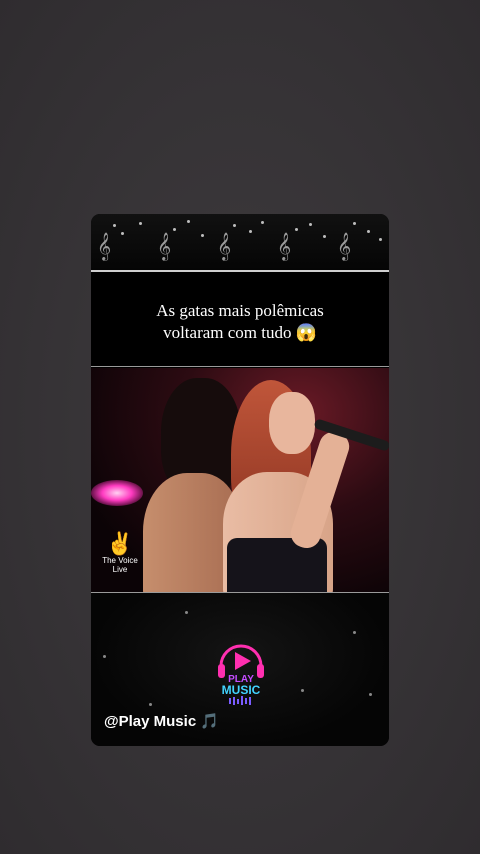 This screenshot has height=854, width=480. I want to click on music-notes-banner: 𝄞 𝄞 𝄞 𝄞 𝄞, so click(240, 242).